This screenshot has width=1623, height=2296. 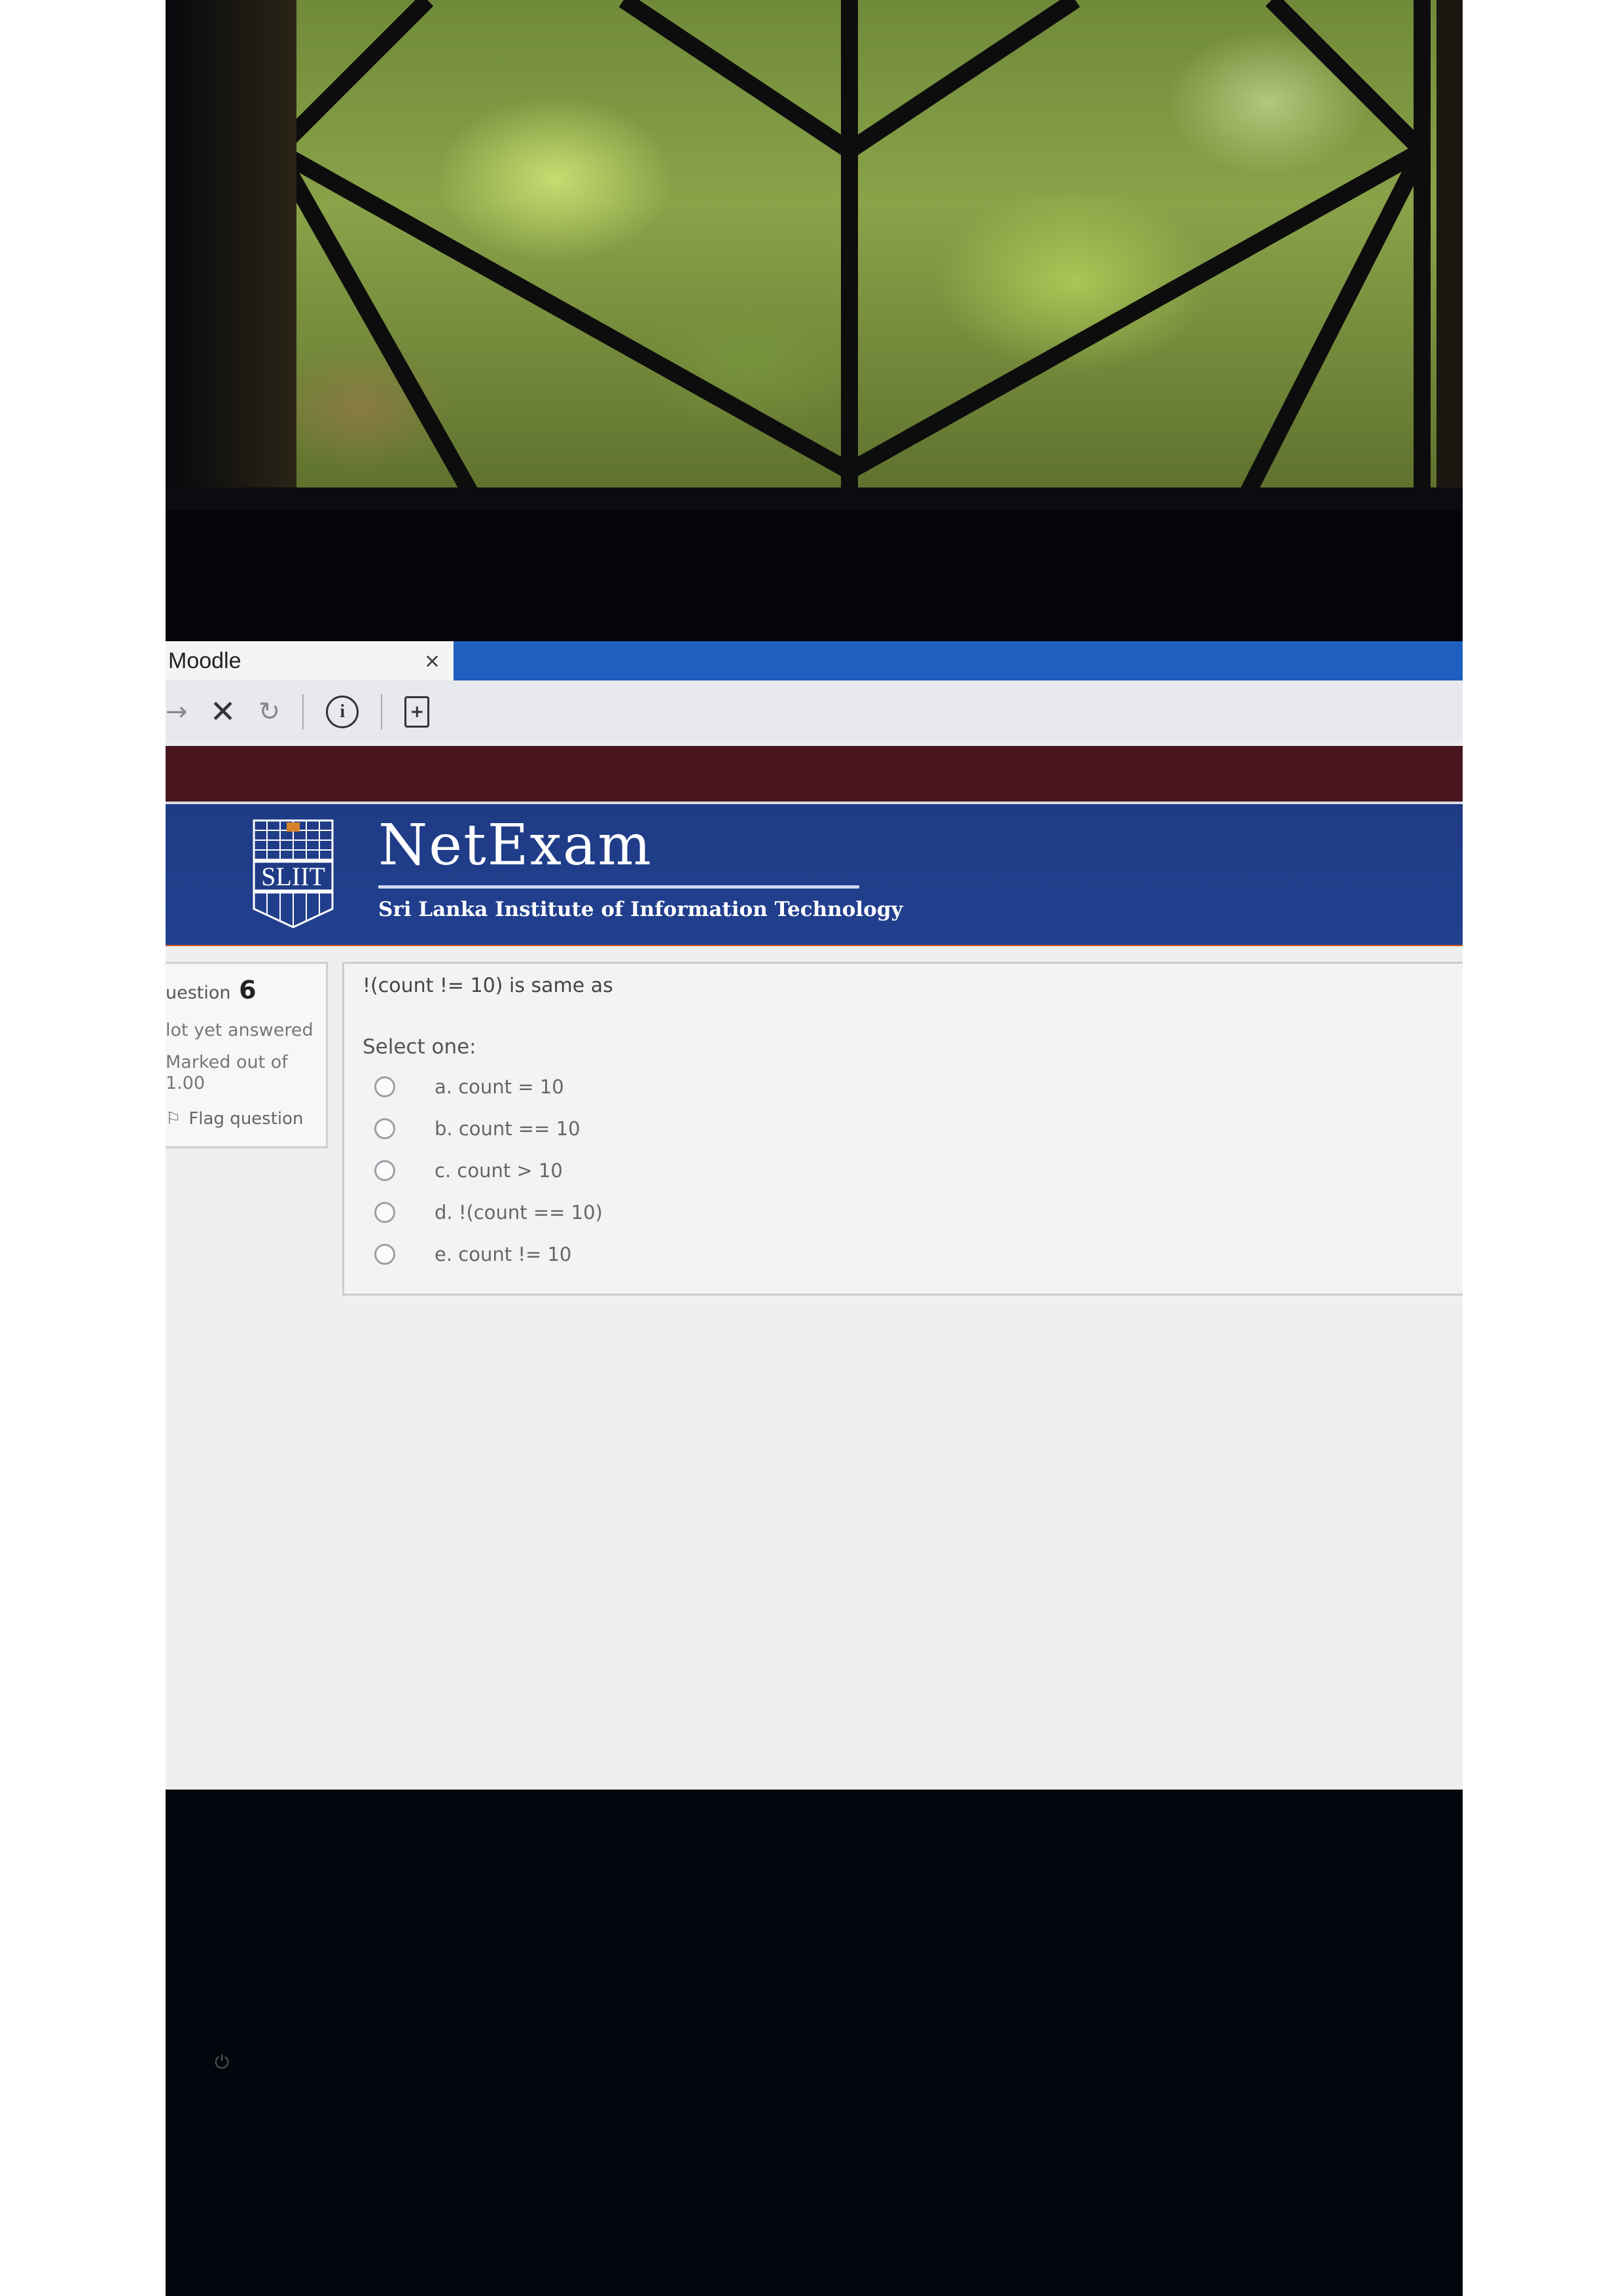 What do you see at coordinates (913, 1170) in the screenshot?
I see `answer-option-c: c. count > 10` at bounding box center [913, 1170].